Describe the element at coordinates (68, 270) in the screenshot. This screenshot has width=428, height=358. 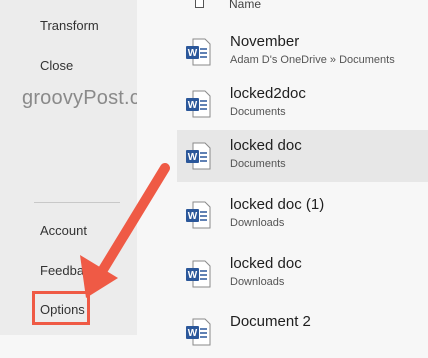
I see `sidebar-item-feedback: Feedback` at that location.